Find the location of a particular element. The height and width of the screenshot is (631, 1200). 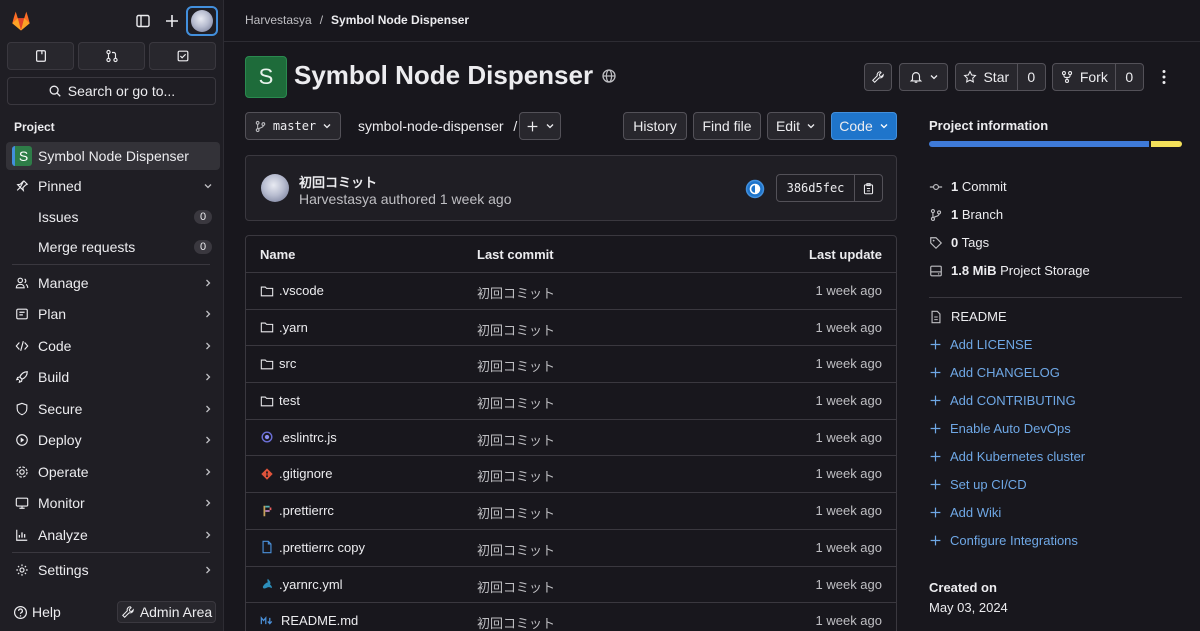

user-avatar-button is located at coordinates (202, 21).